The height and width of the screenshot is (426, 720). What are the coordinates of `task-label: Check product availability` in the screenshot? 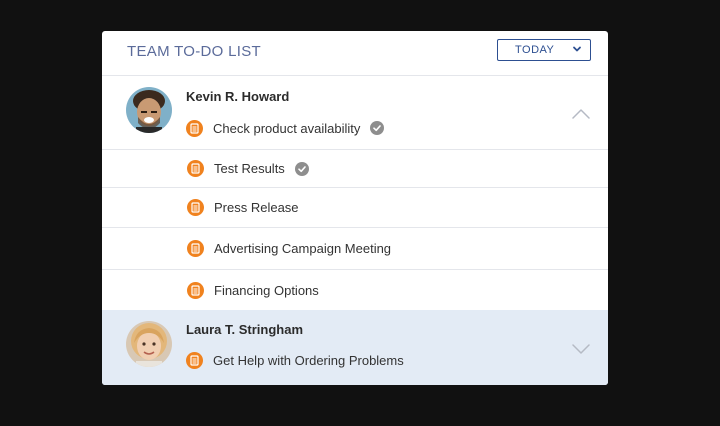 It's located at (287, 128).